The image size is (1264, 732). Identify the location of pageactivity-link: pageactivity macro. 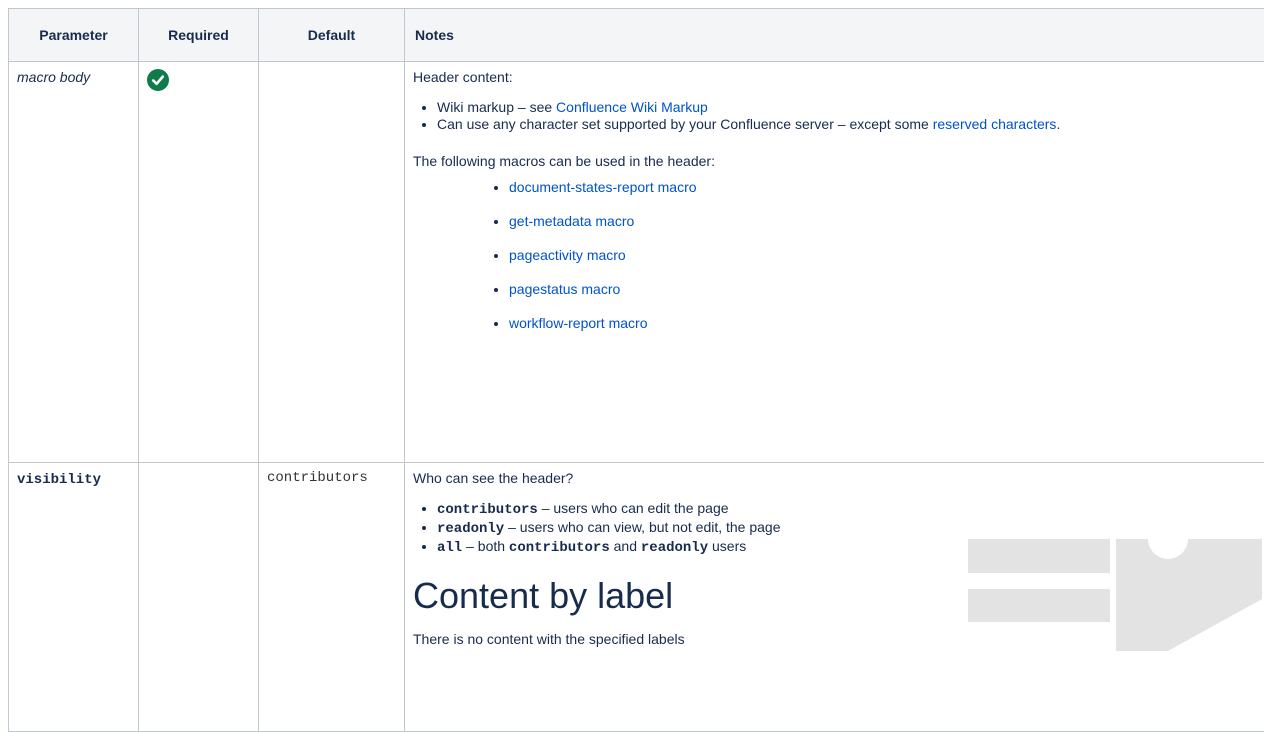
(567, 255).